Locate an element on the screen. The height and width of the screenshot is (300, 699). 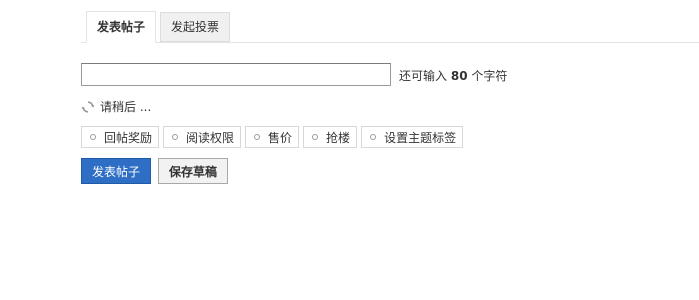
char-limit-prefix: 还可输入 is located at coordinates (423, 76).